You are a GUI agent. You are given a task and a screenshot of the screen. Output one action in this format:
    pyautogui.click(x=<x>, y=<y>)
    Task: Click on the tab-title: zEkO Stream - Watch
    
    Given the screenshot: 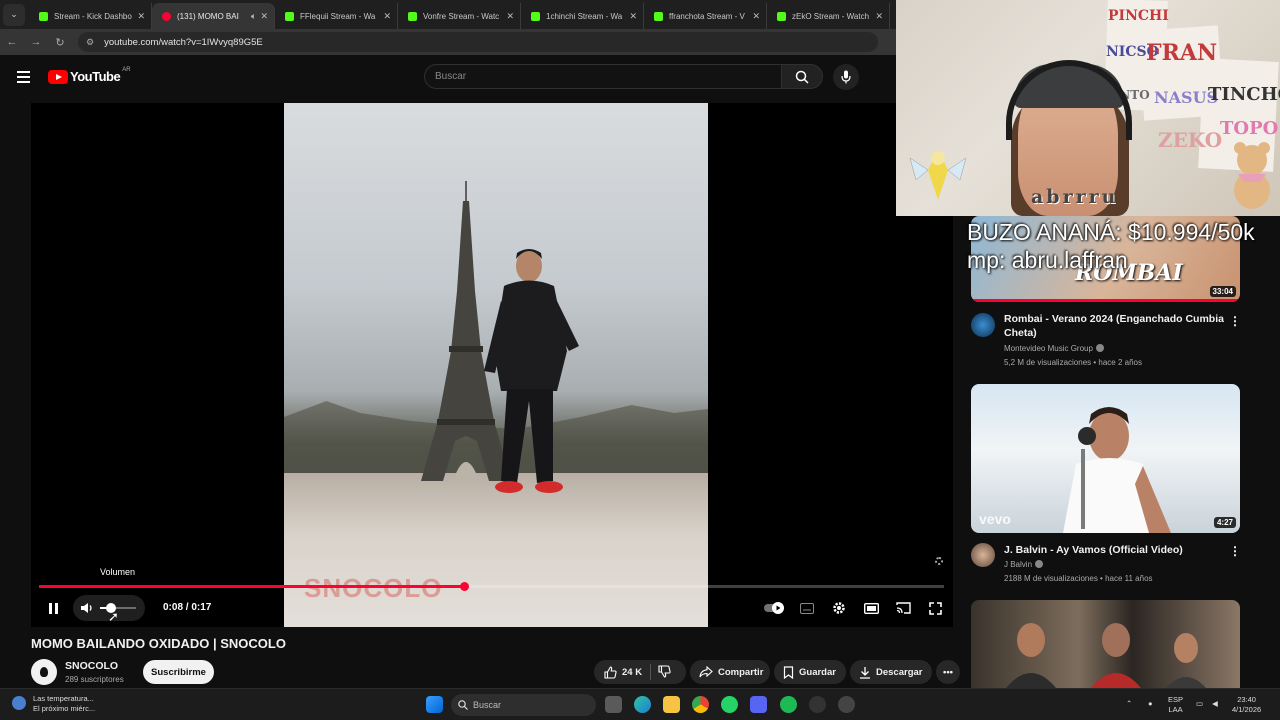 What is the action you would take?
    pyautogui.click(x=831, y=16)
    